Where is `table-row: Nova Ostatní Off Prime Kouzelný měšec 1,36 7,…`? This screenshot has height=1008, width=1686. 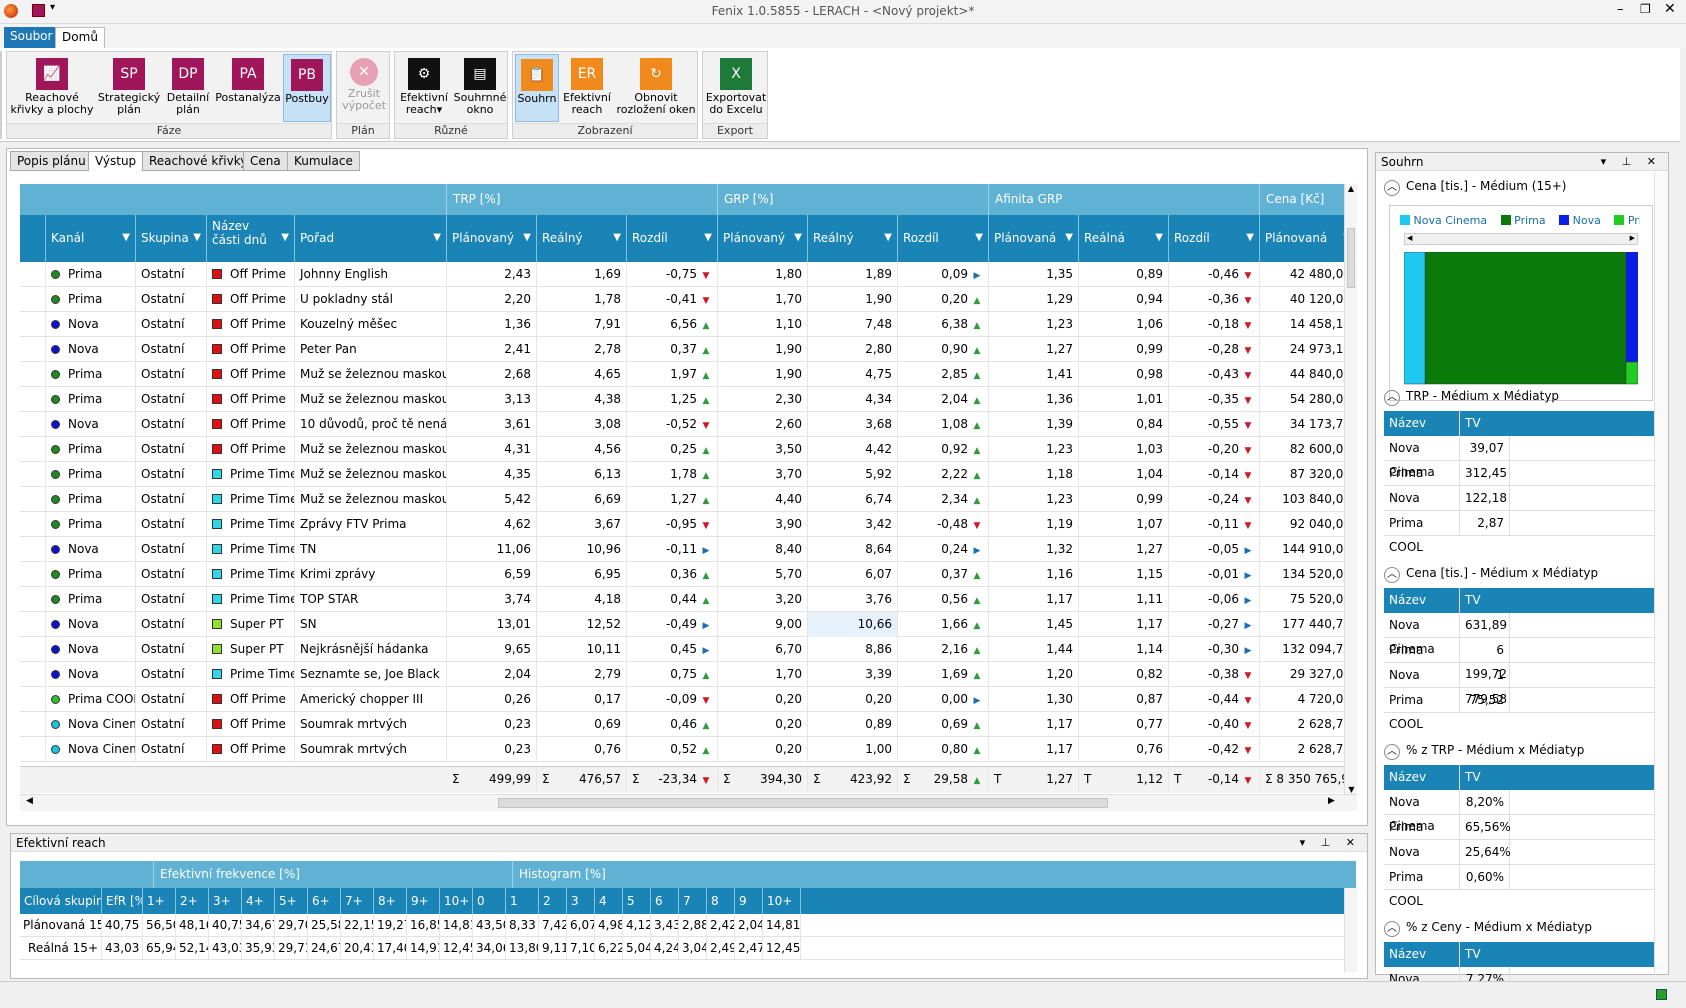
table-row: Nova Ostatní Off Prime Kouzelný měšec 1,36 7,… is located at coordinates (688, 324).